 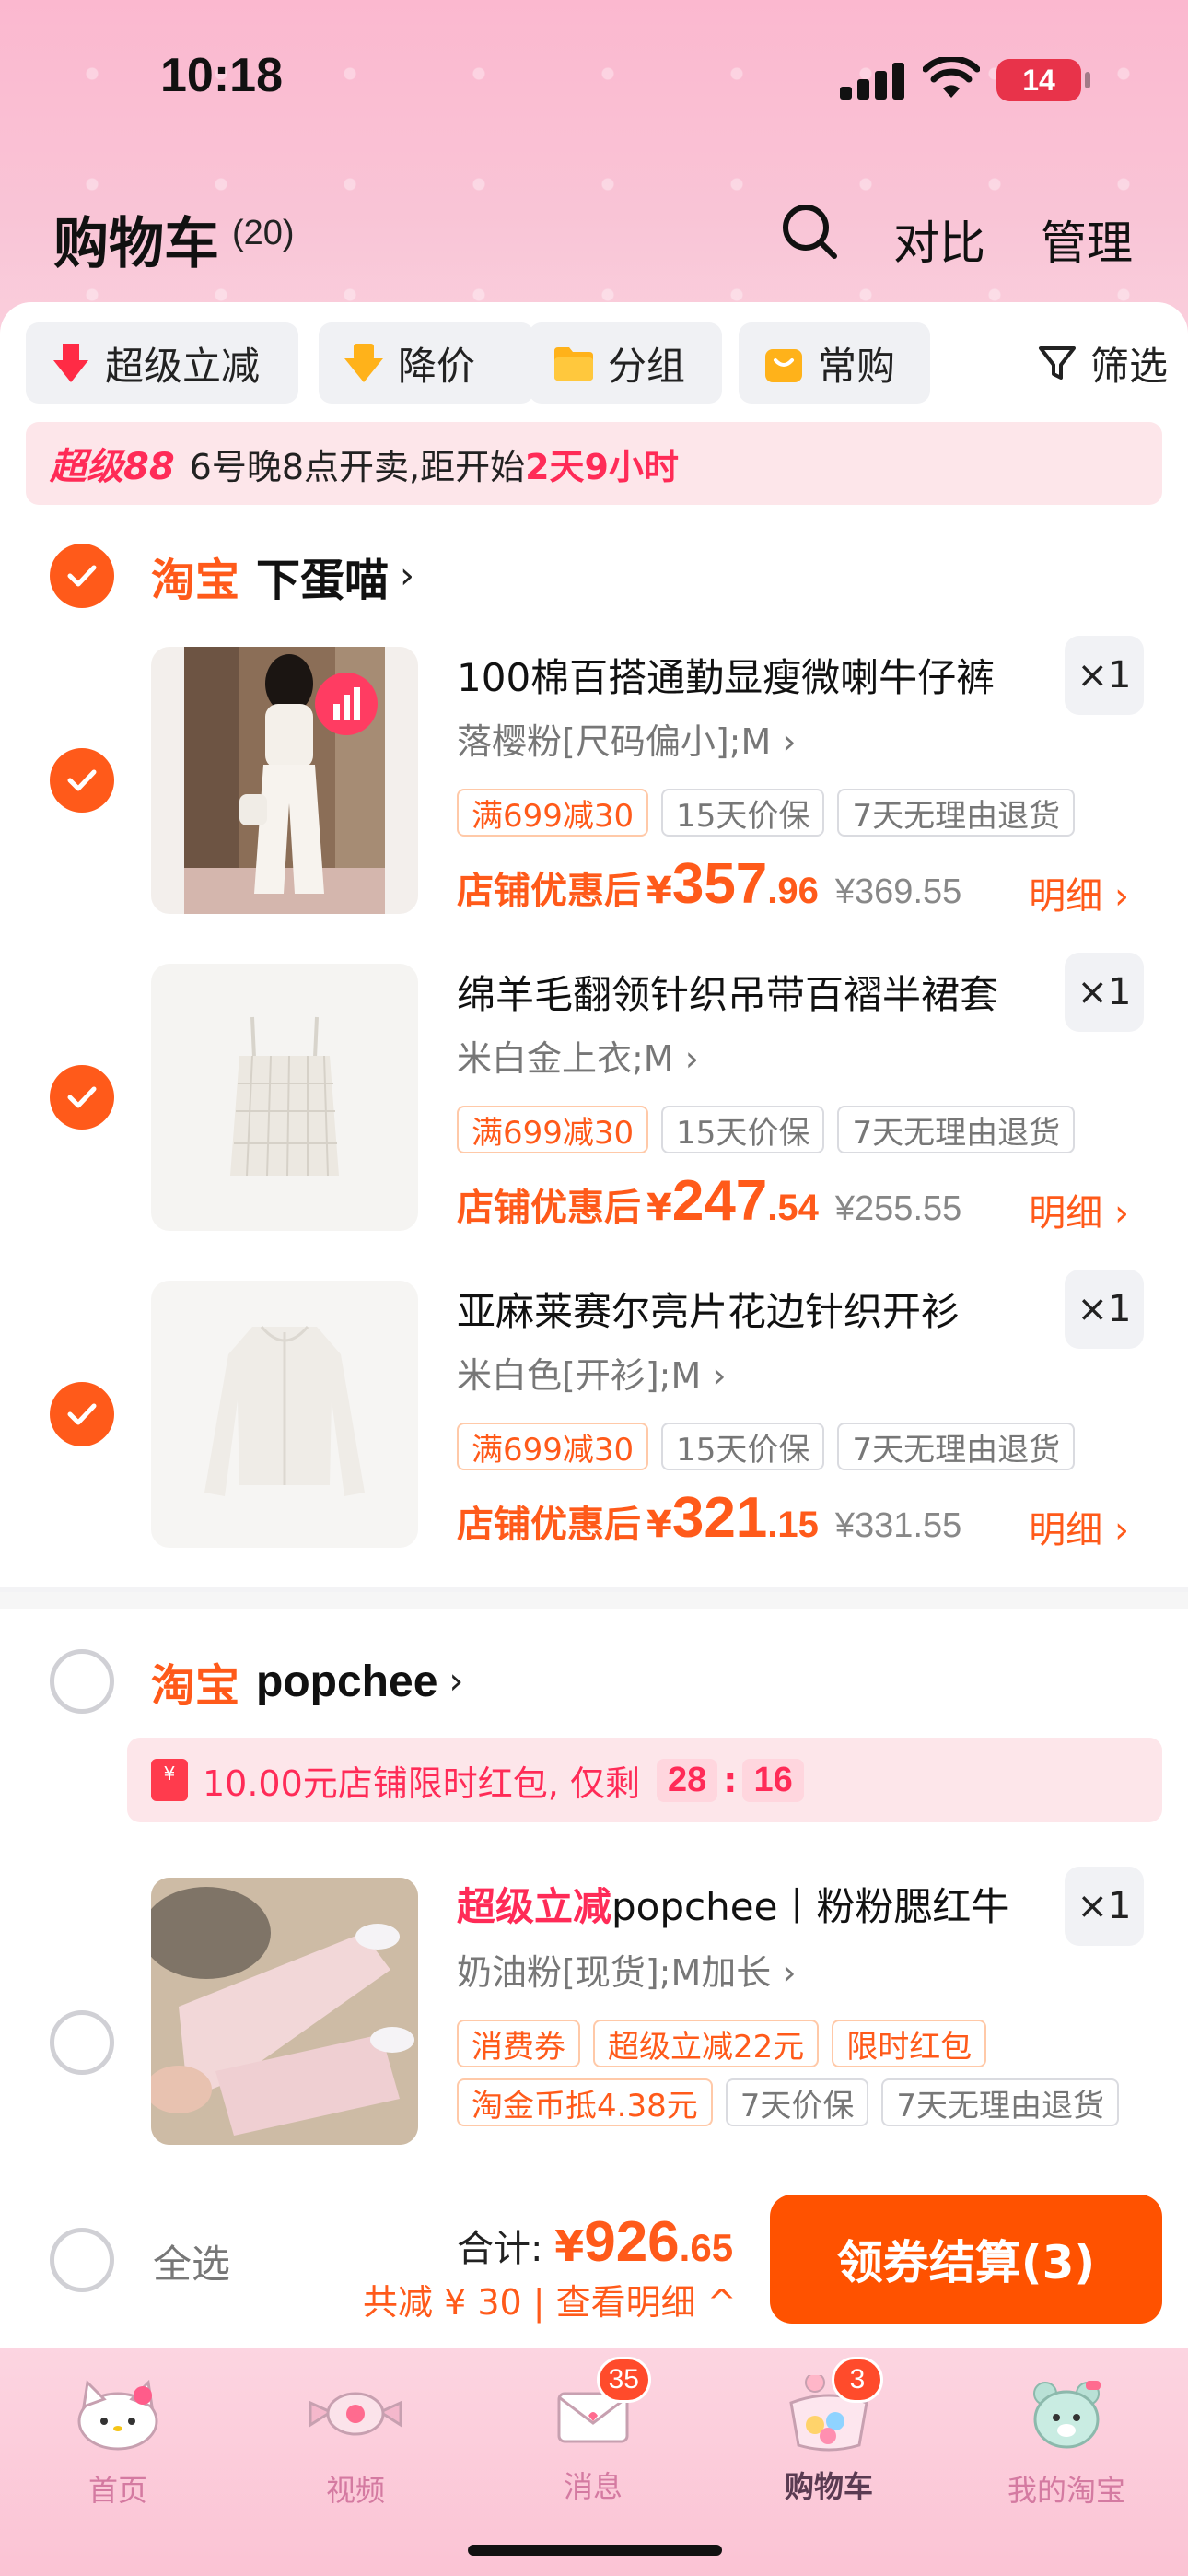 I want to click on product-sku: 落樱粉[尺码偏小];M ›, so click(x=627, y=738).